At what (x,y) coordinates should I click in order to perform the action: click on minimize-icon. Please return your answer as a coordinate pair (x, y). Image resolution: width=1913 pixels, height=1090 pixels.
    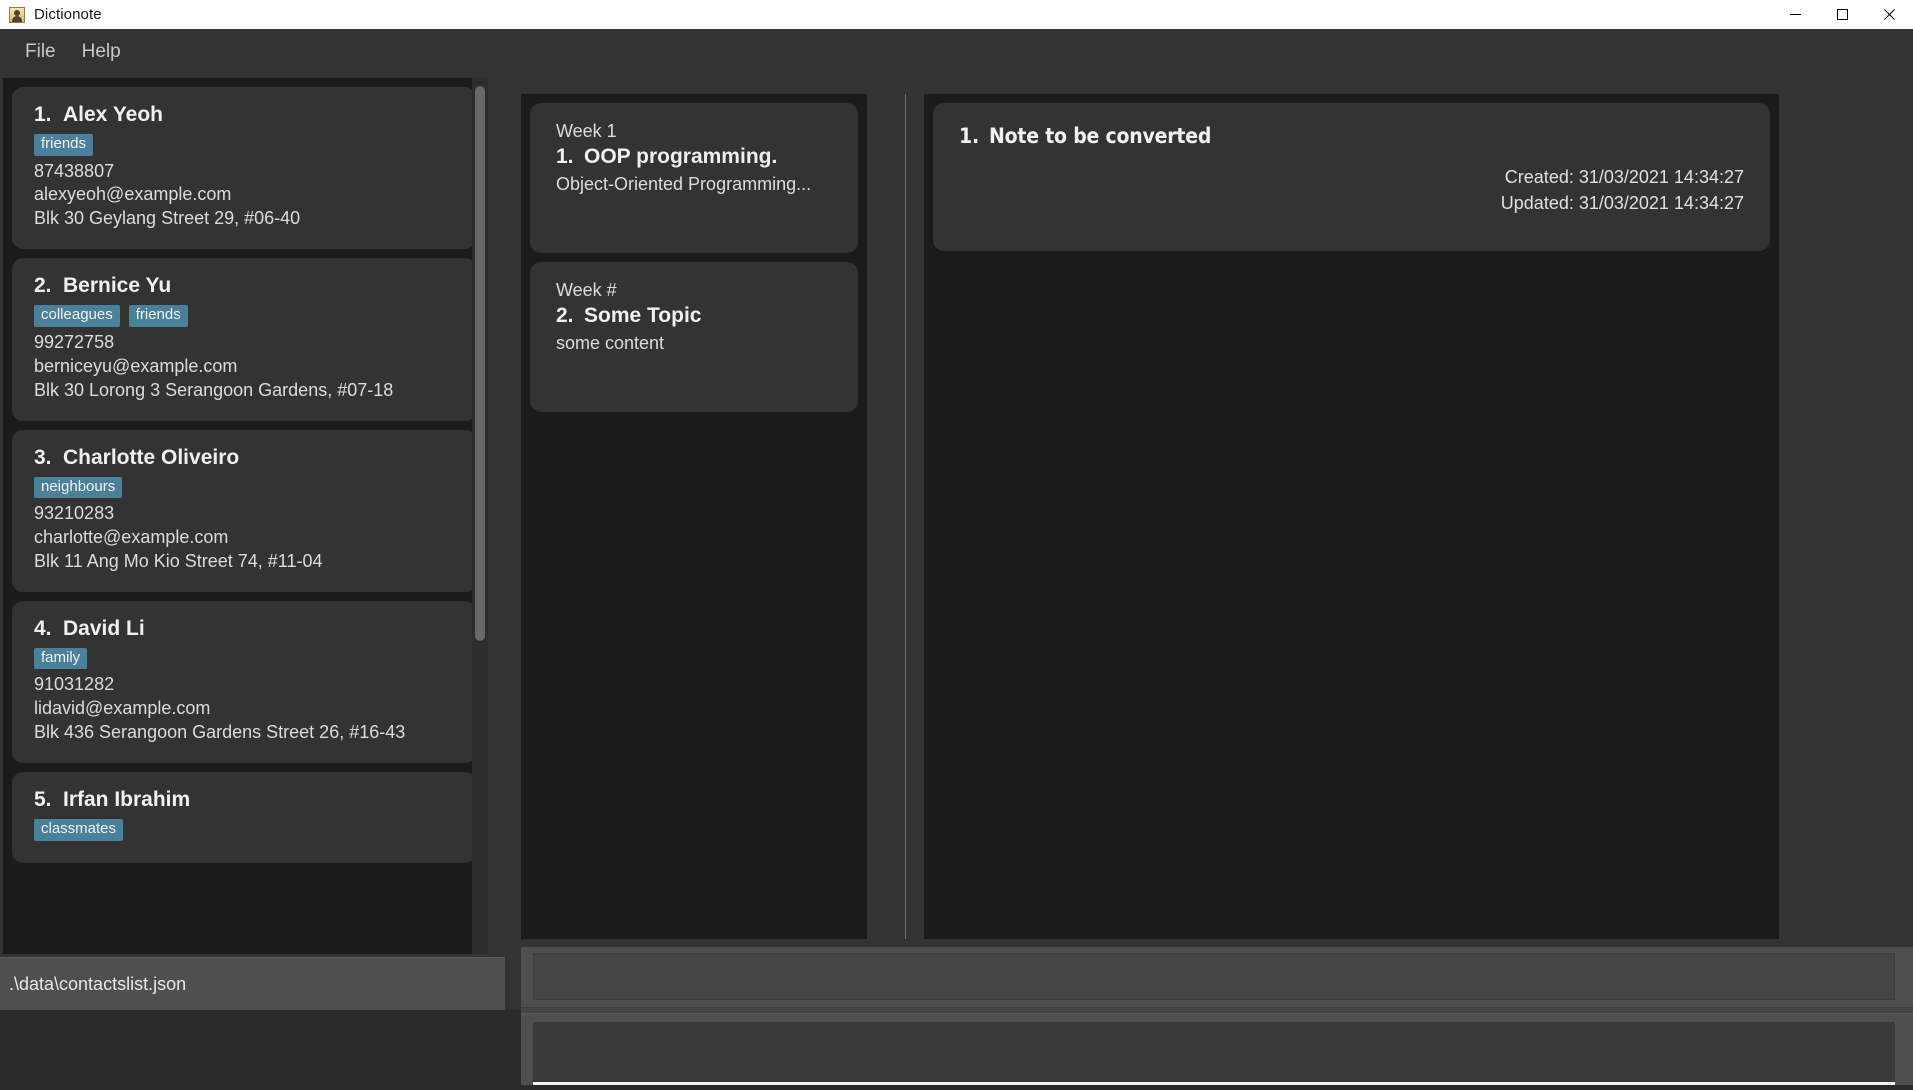
    Looking at the image, I should click on (1795, 14).